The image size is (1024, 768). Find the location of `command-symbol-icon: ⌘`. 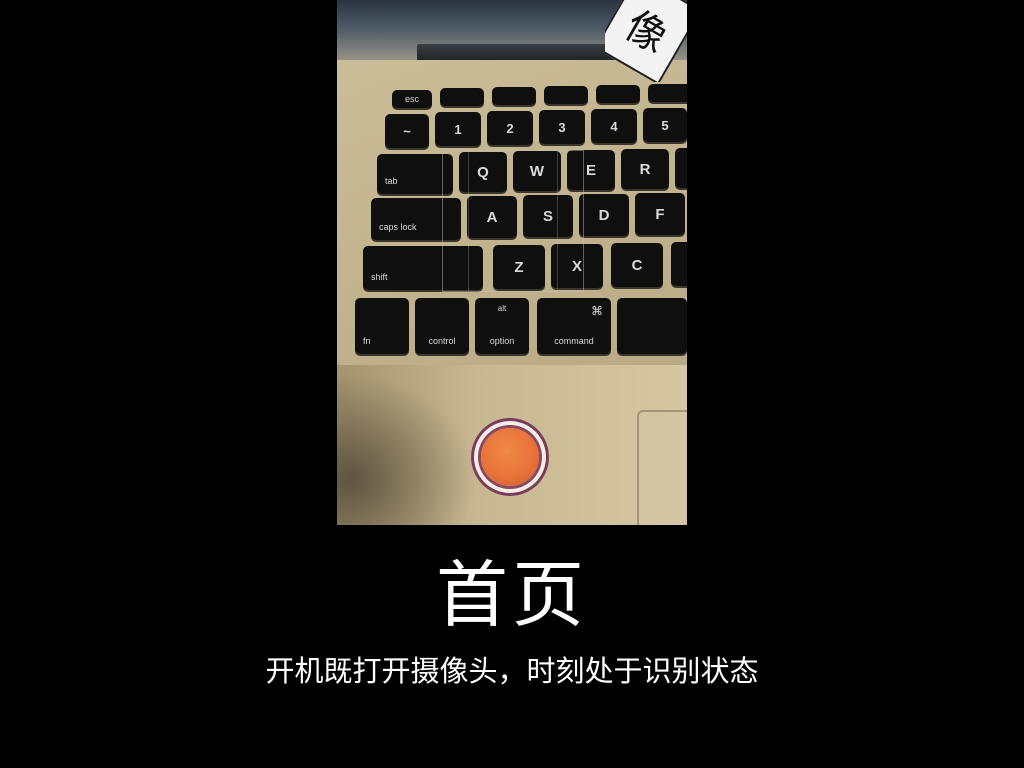

command-symbol-icon: ⌘ is located at coordinates (597, 311).